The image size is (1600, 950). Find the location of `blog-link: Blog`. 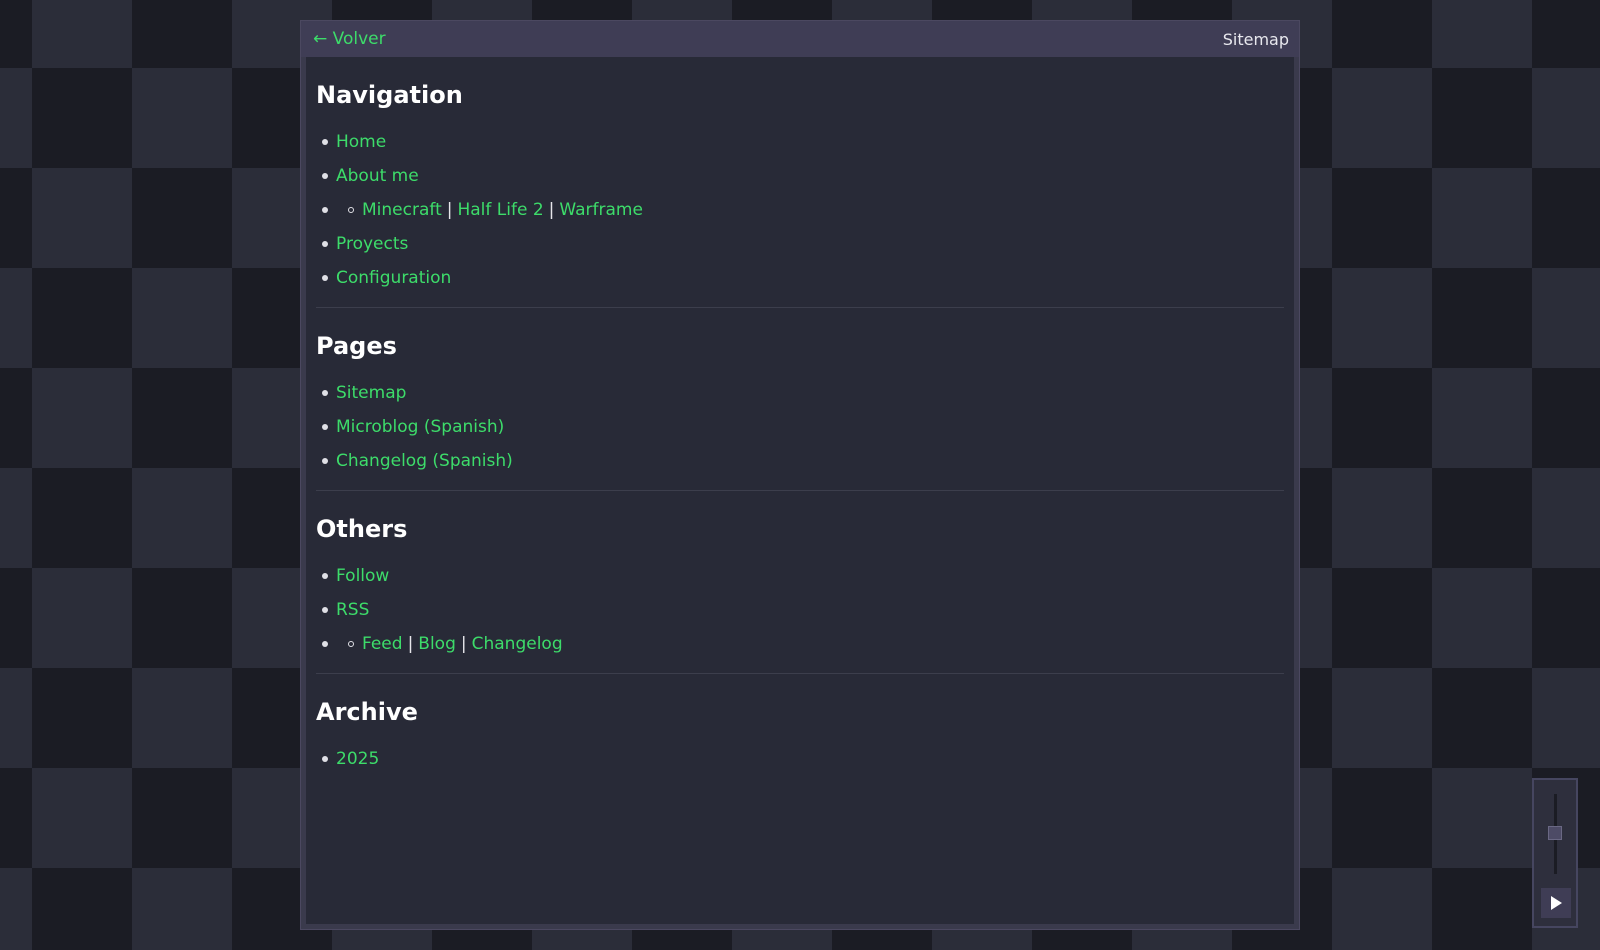

blog-link: Blog is located at coordinates (437, 644).